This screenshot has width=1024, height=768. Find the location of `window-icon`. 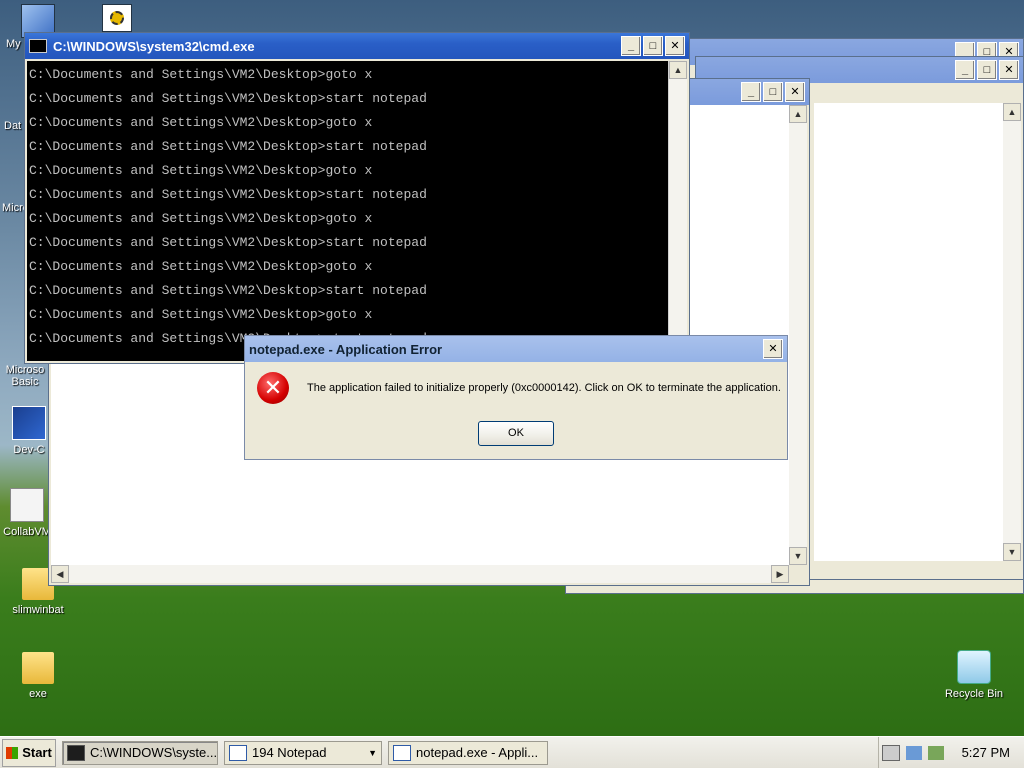

window-icon is located at coordinates (402, 752).